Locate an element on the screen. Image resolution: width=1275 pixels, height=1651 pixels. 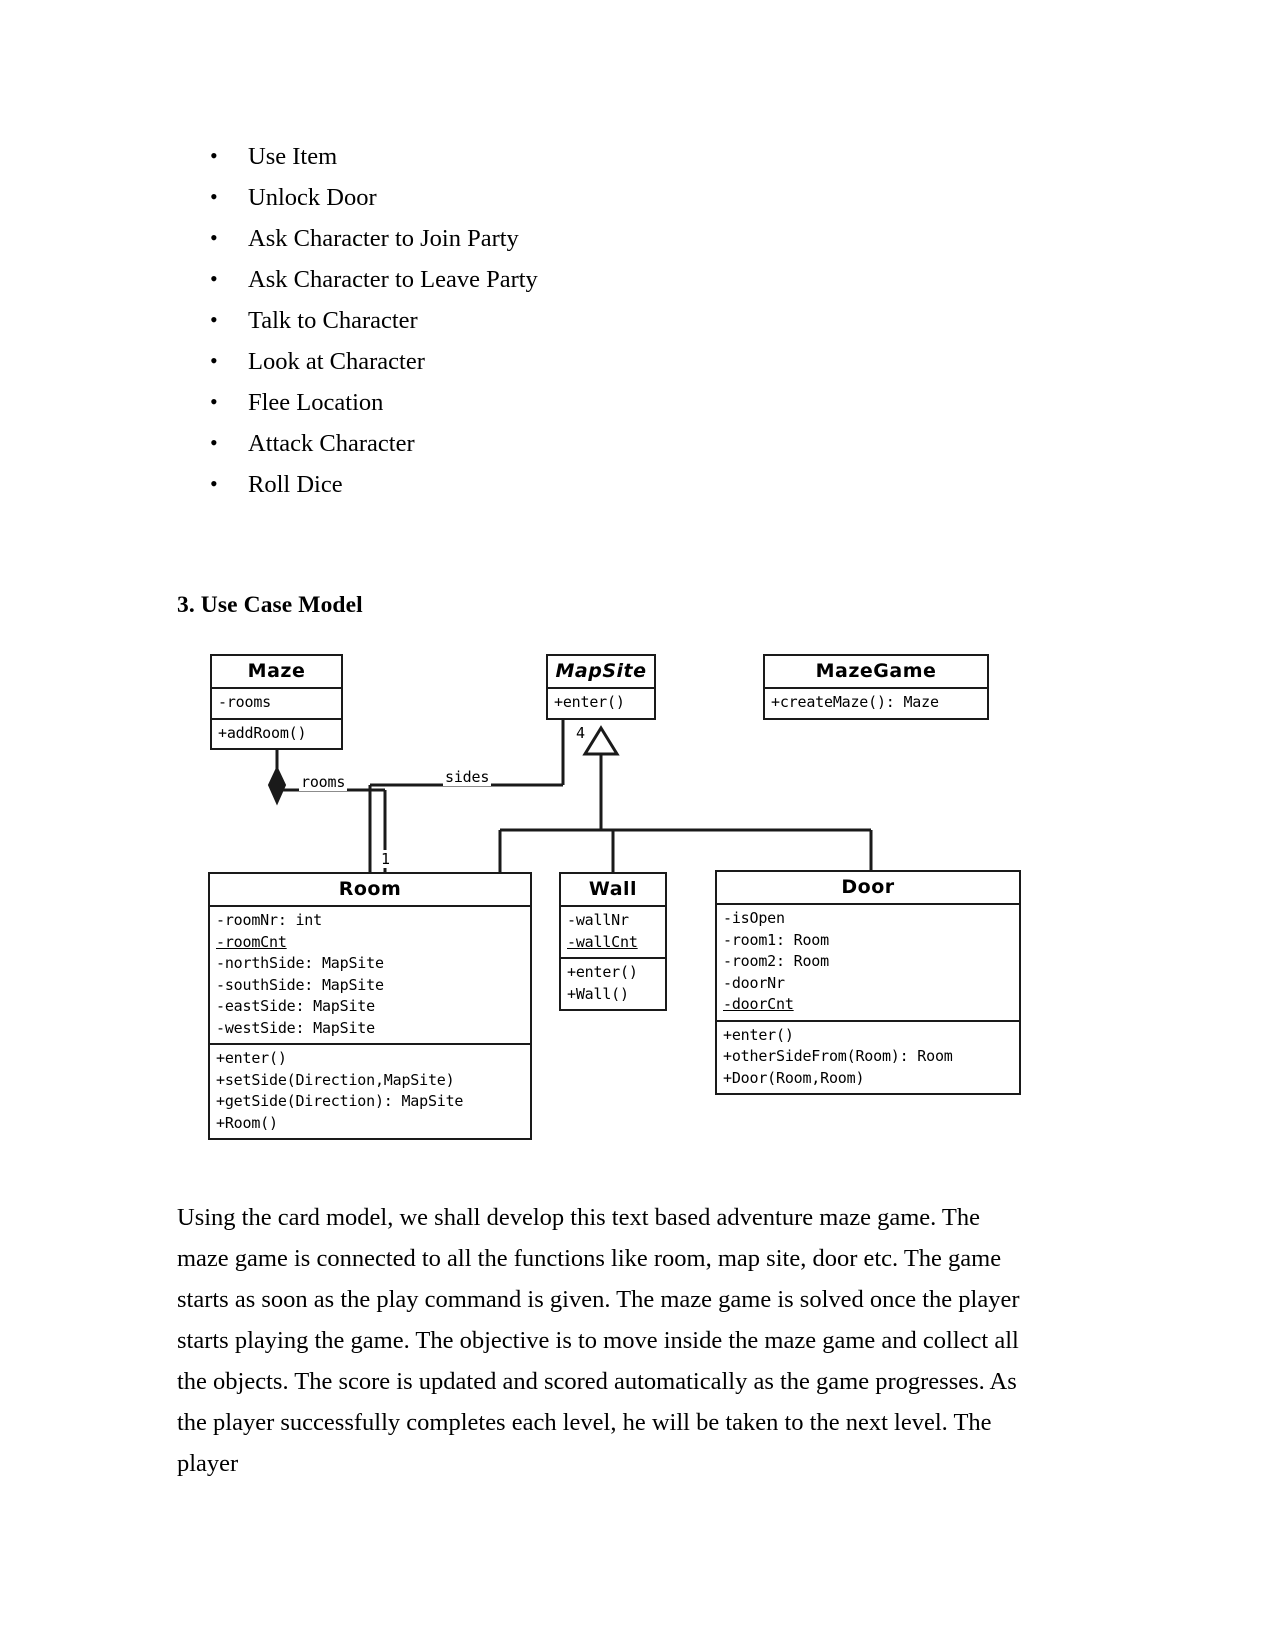
uml-class-wall: Wall -wallNr -wallCnt +enter() +Wall() is located at coordinates (613, 941).